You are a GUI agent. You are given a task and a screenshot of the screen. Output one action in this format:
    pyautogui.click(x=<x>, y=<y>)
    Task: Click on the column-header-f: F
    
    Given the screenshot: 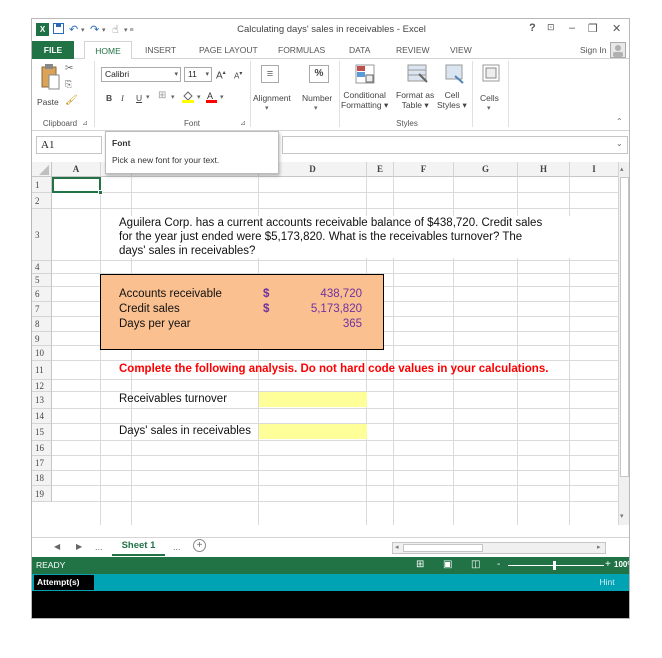 What is the action you would take?
    pyautogui.click(x=424, y=169)
    